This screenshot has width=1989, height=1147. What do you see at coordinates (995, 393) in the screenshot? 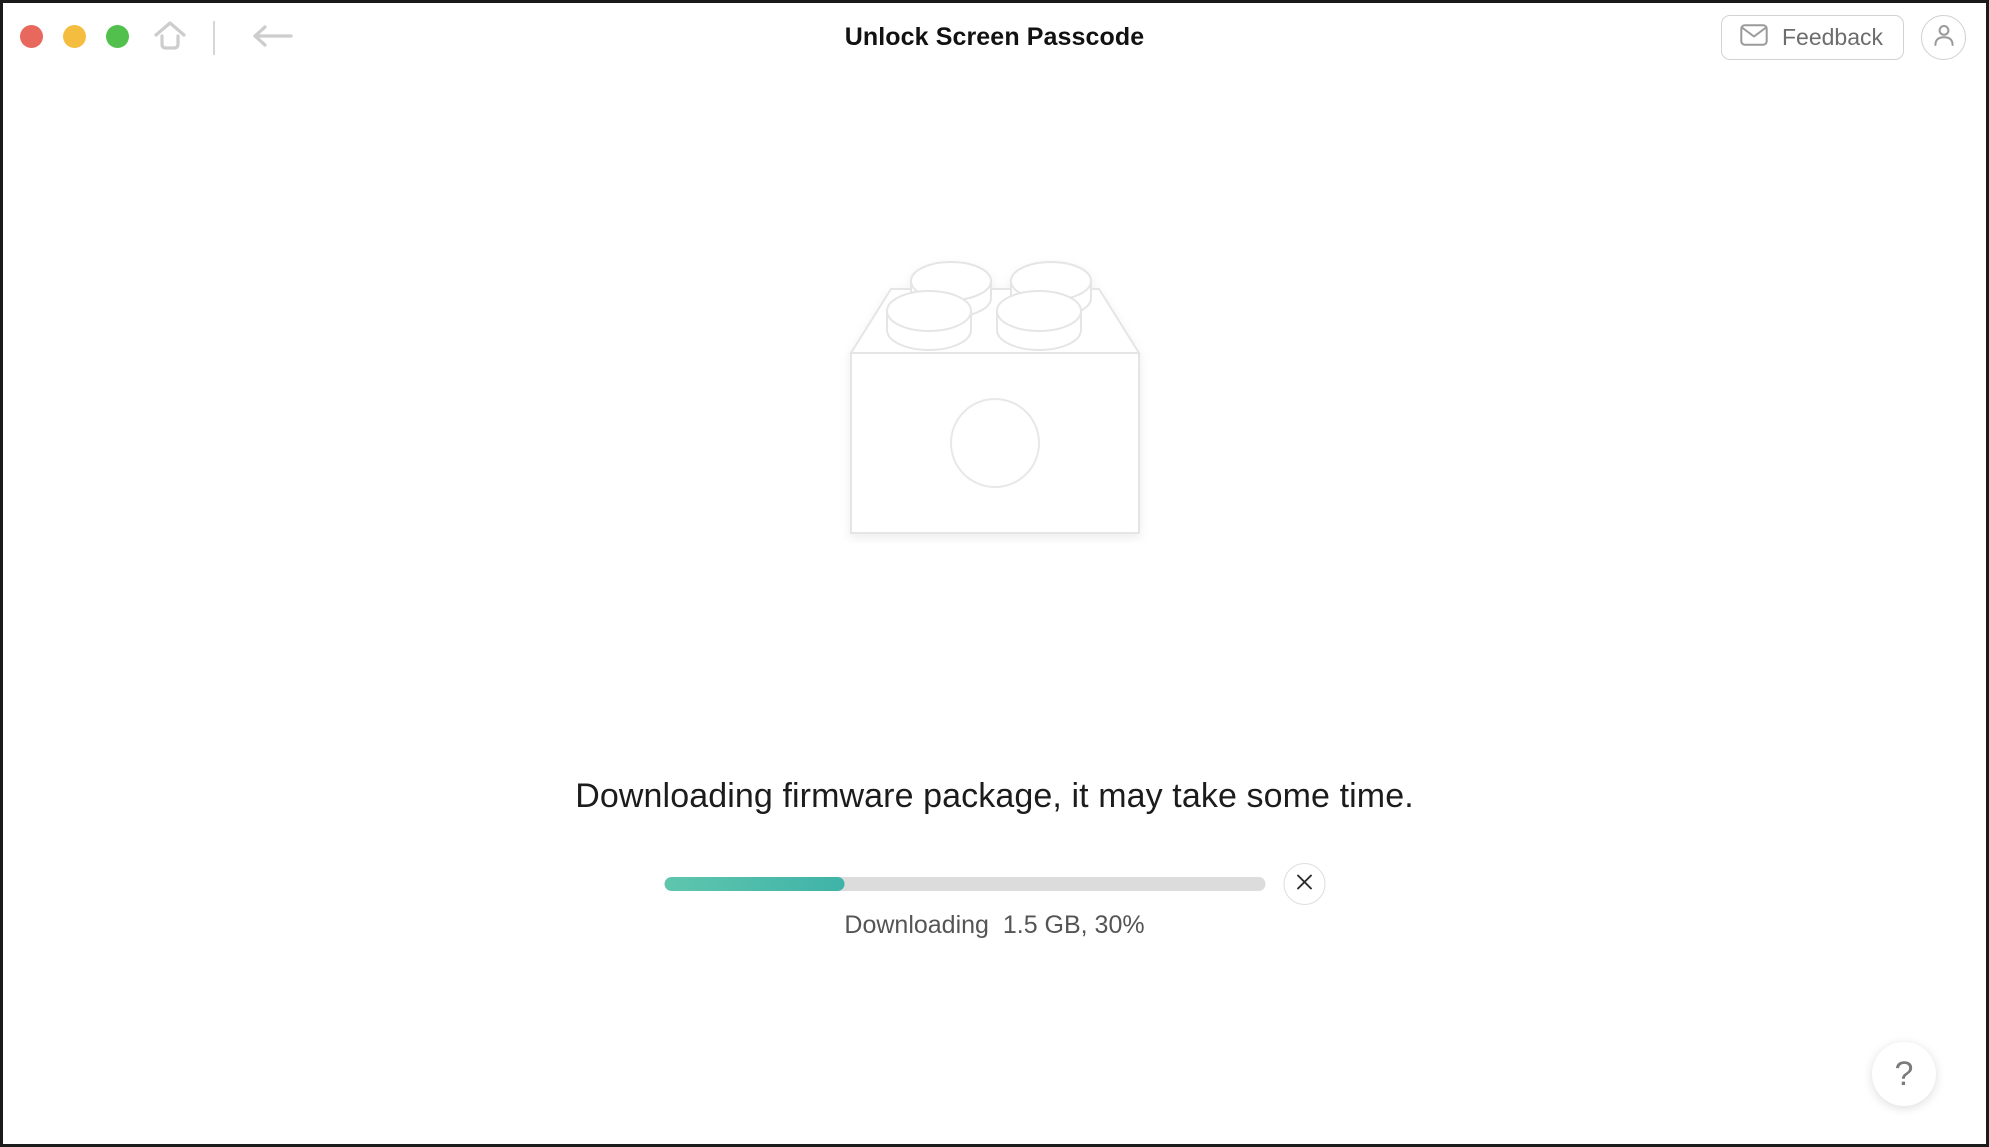
I see `firmware-brick-illustration` at bounding box center [995, 393].